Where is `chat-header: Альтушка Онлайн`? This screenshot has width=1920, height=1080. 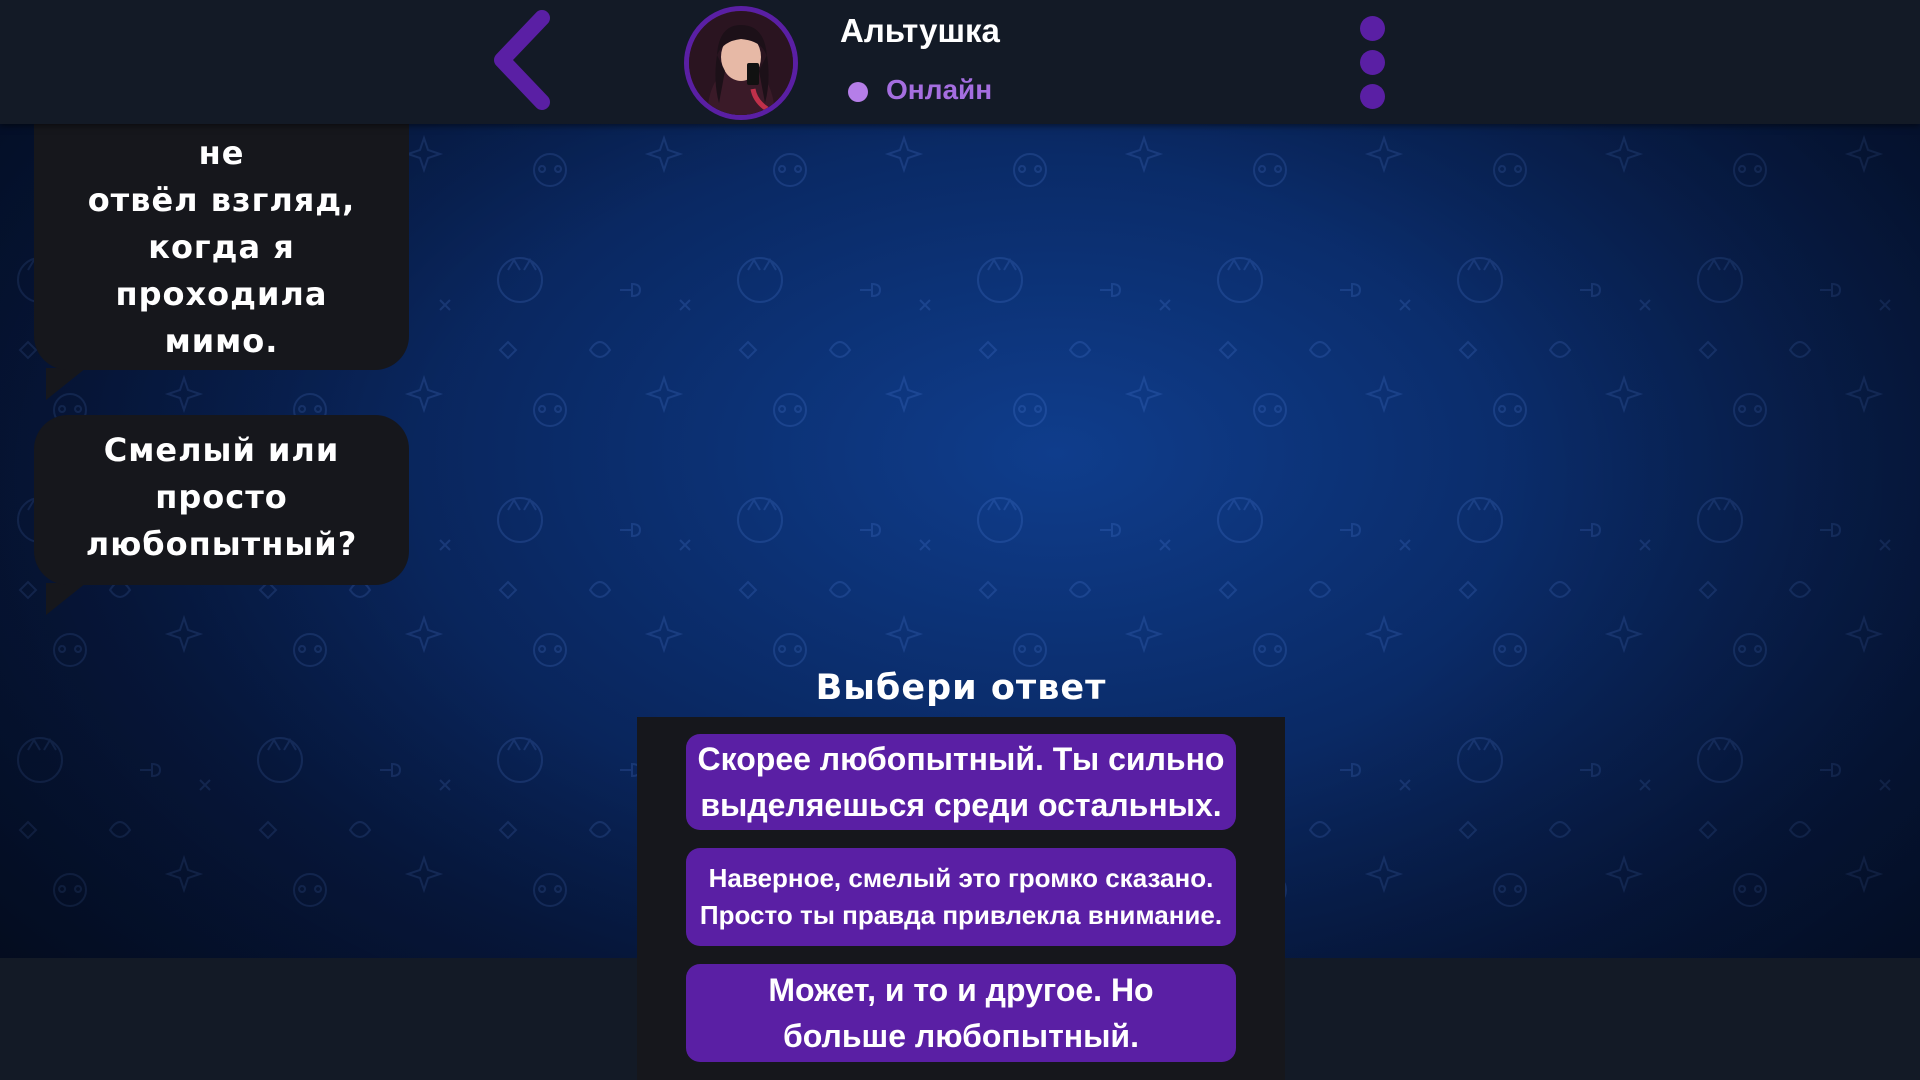 chat-header: Альтушка Онлайн is located at coordinates (960, 62).